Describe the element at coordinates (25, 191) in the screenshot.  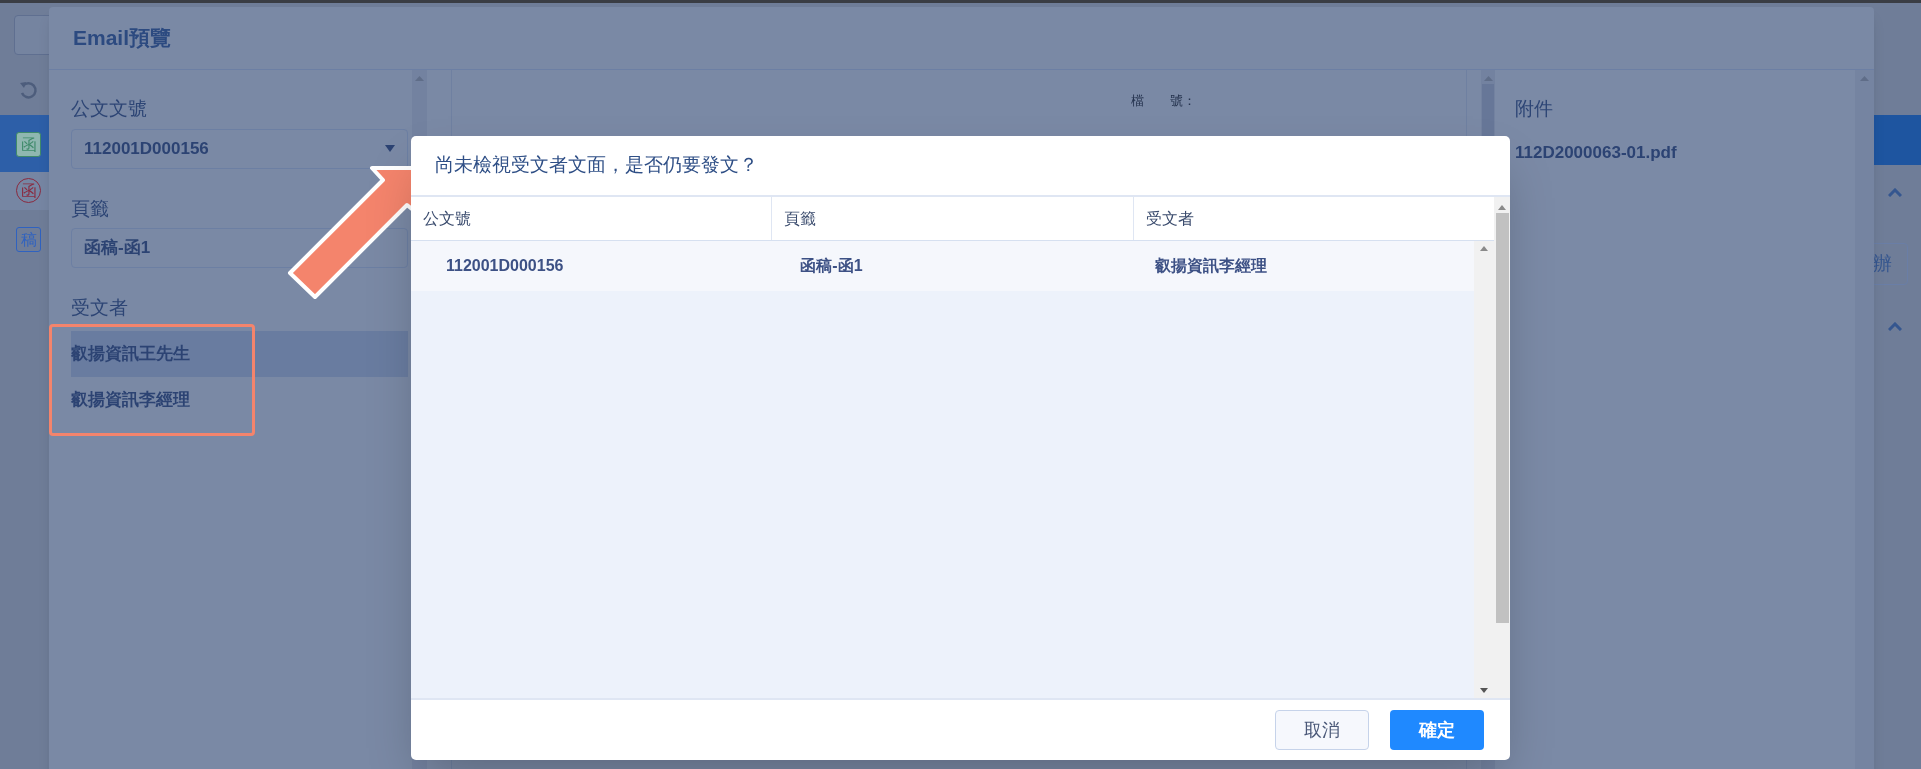
I see `list-row-background` at that location.